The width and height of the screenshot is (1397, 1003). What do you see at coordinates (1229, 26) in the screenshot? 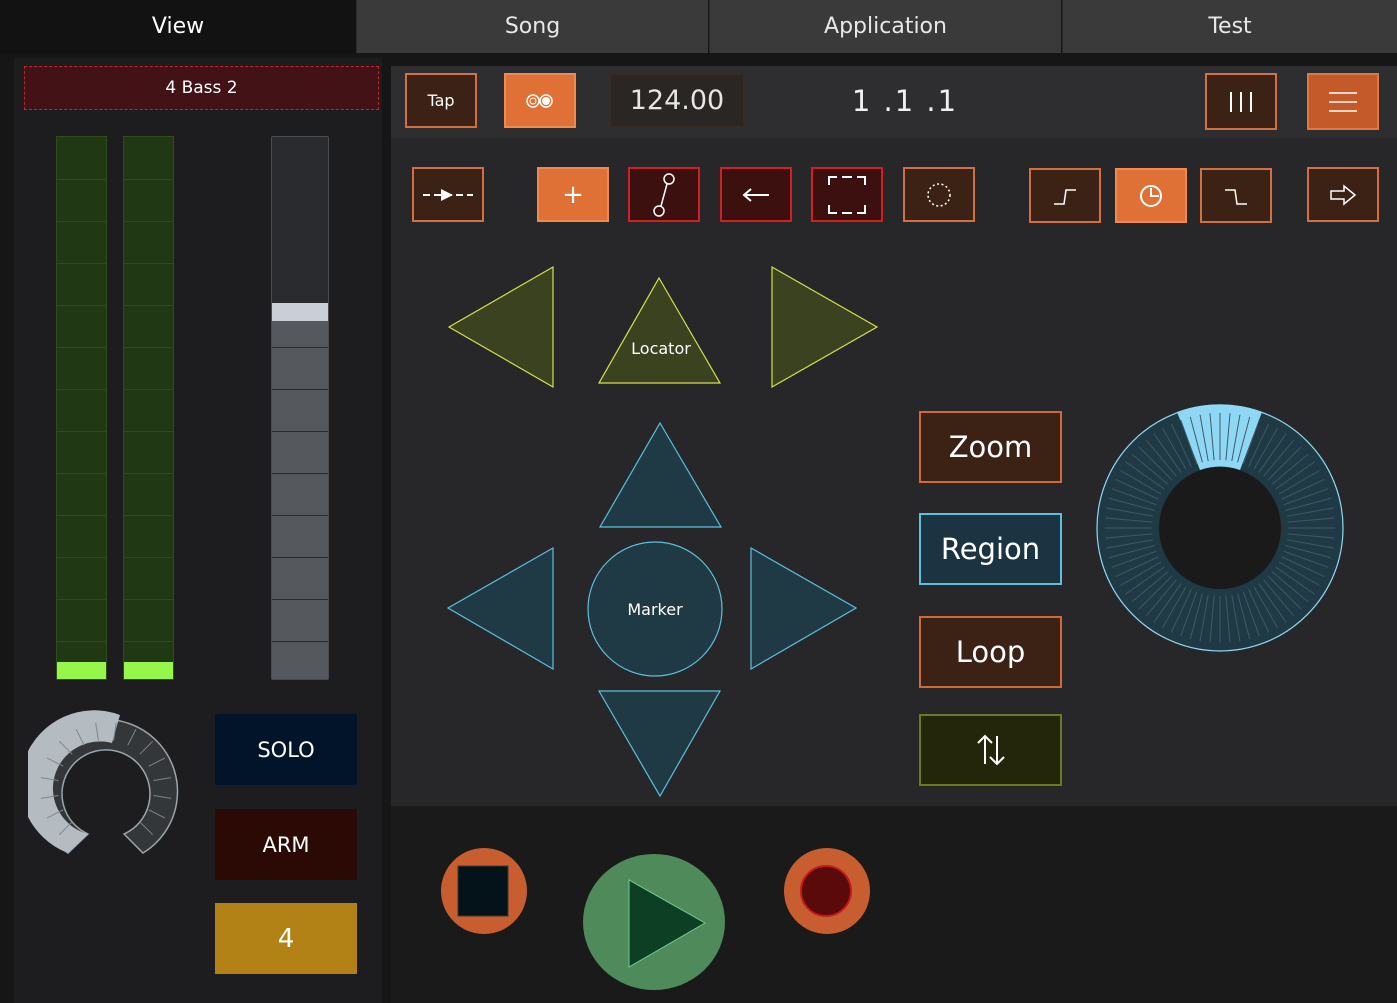
I see `tab-test: Test` at bounding box center [1229, 26].